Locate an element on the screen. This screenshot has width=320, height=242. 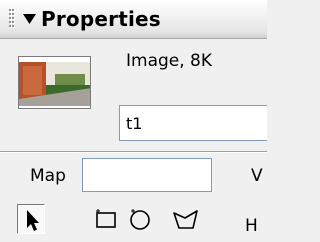
panel-title: Properties is located at coordinates (101, 19).